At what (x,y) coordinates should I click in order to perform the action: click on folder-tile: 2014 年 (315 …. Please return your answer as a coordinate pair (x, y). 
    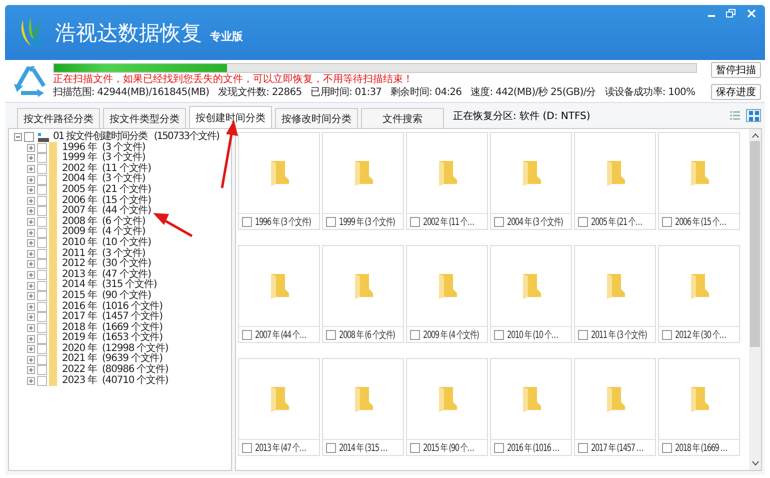
    Looking at the image, I should click on (363, 407).